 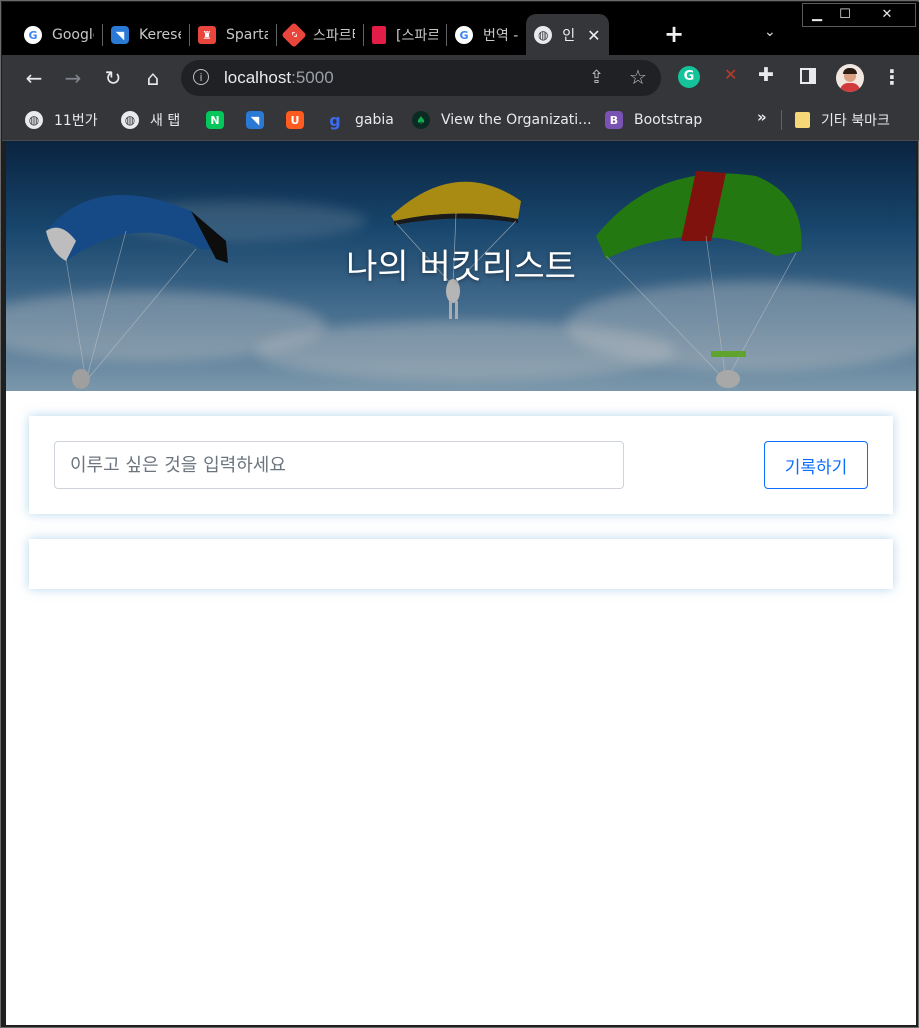 I want to click on notebook-icon, so click(x=379, y=35).